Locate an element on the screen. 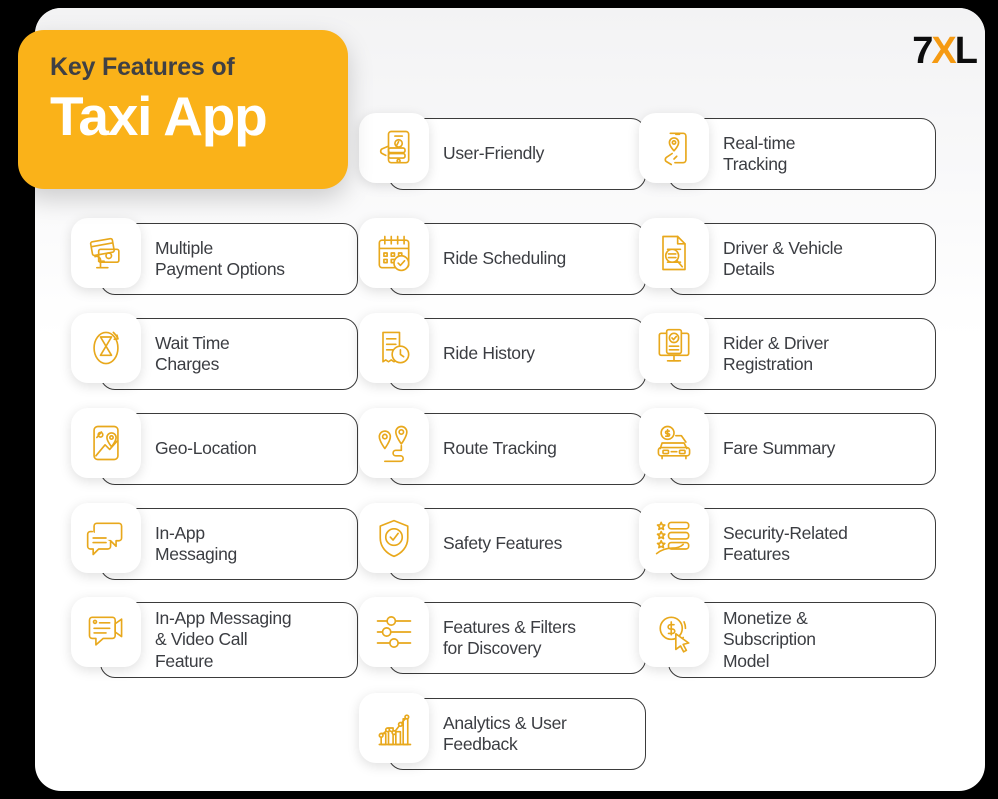 This screenshot has width=998, height=799. feature-label-fare-summary: Fare Summary is located at coordinates (779, 448).